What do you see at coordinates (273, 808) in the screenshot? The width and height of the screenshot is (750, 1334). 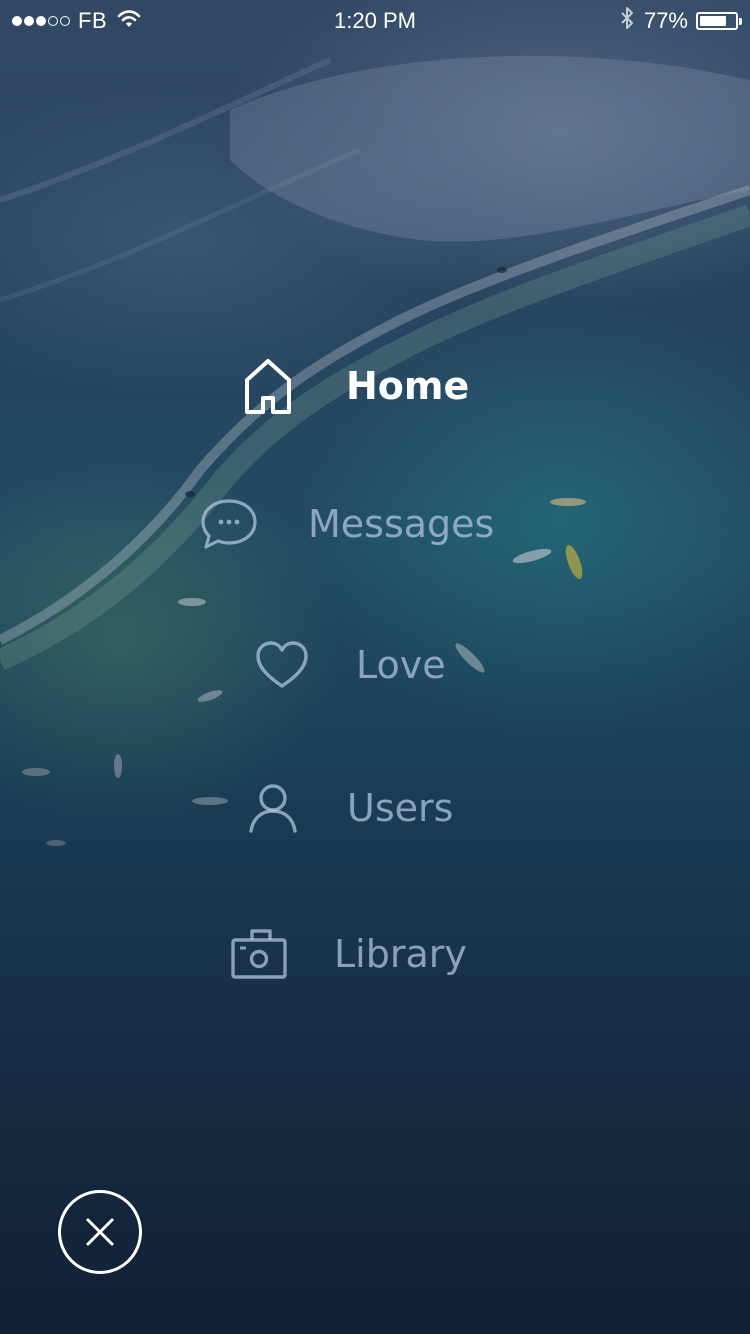 I see `user-icon` at bounding box center [273, 808].